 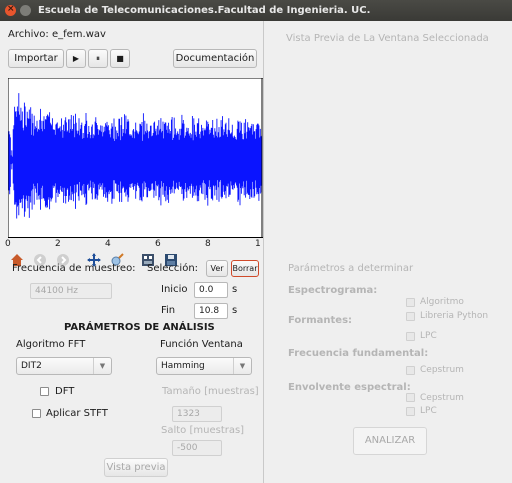 I want to click on file-name: e_fem.wav, so click(x=78, y=34).